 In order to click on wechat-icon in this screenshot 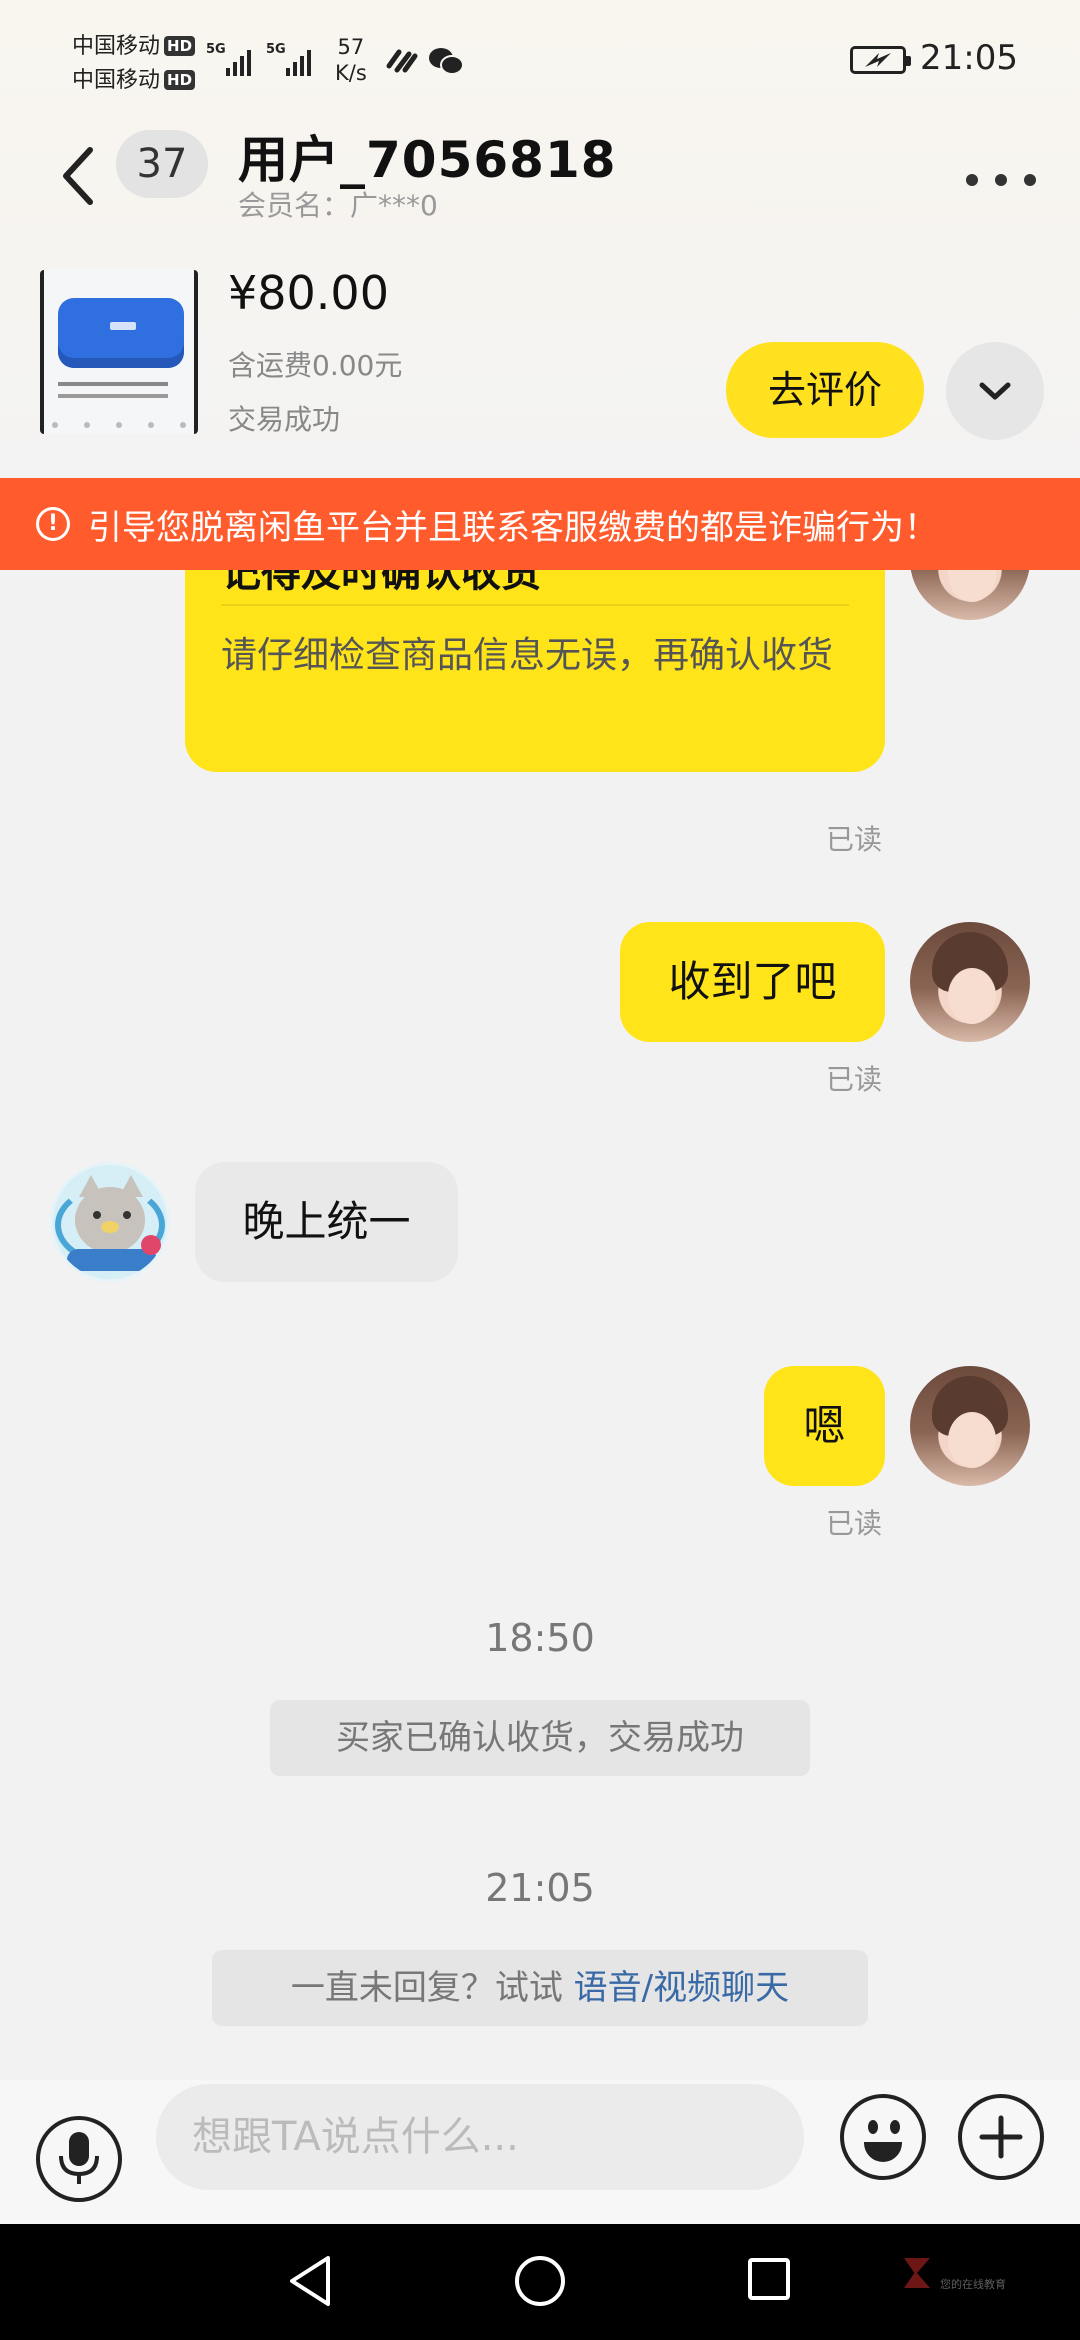, I will do `click(446, 63)`.